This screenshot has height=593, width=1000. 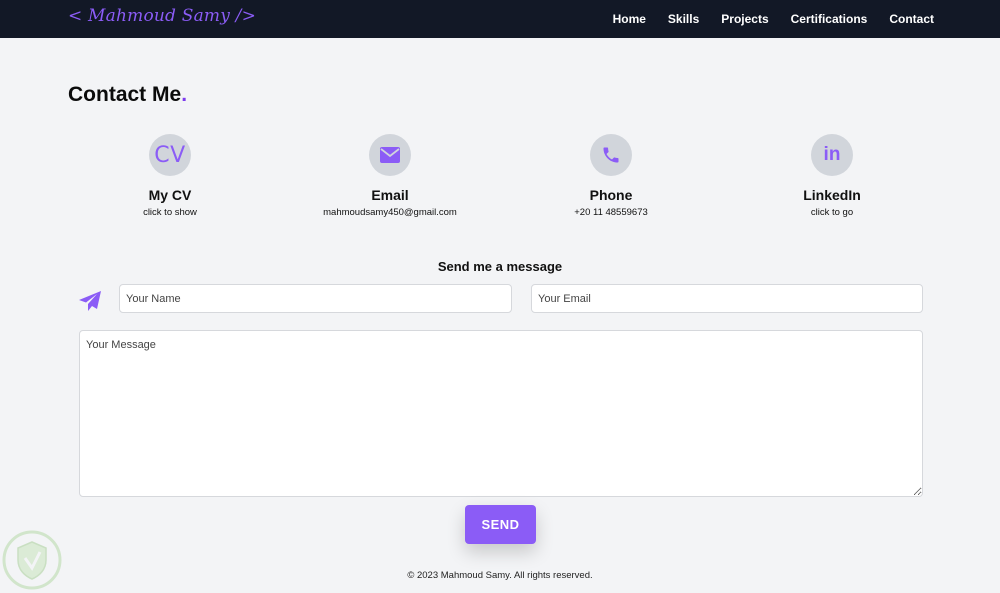 What do you see at coordinates (911, 19) in the screenshot?
I see `nav-link-contact: Contact` at bounding box center [911, 19].